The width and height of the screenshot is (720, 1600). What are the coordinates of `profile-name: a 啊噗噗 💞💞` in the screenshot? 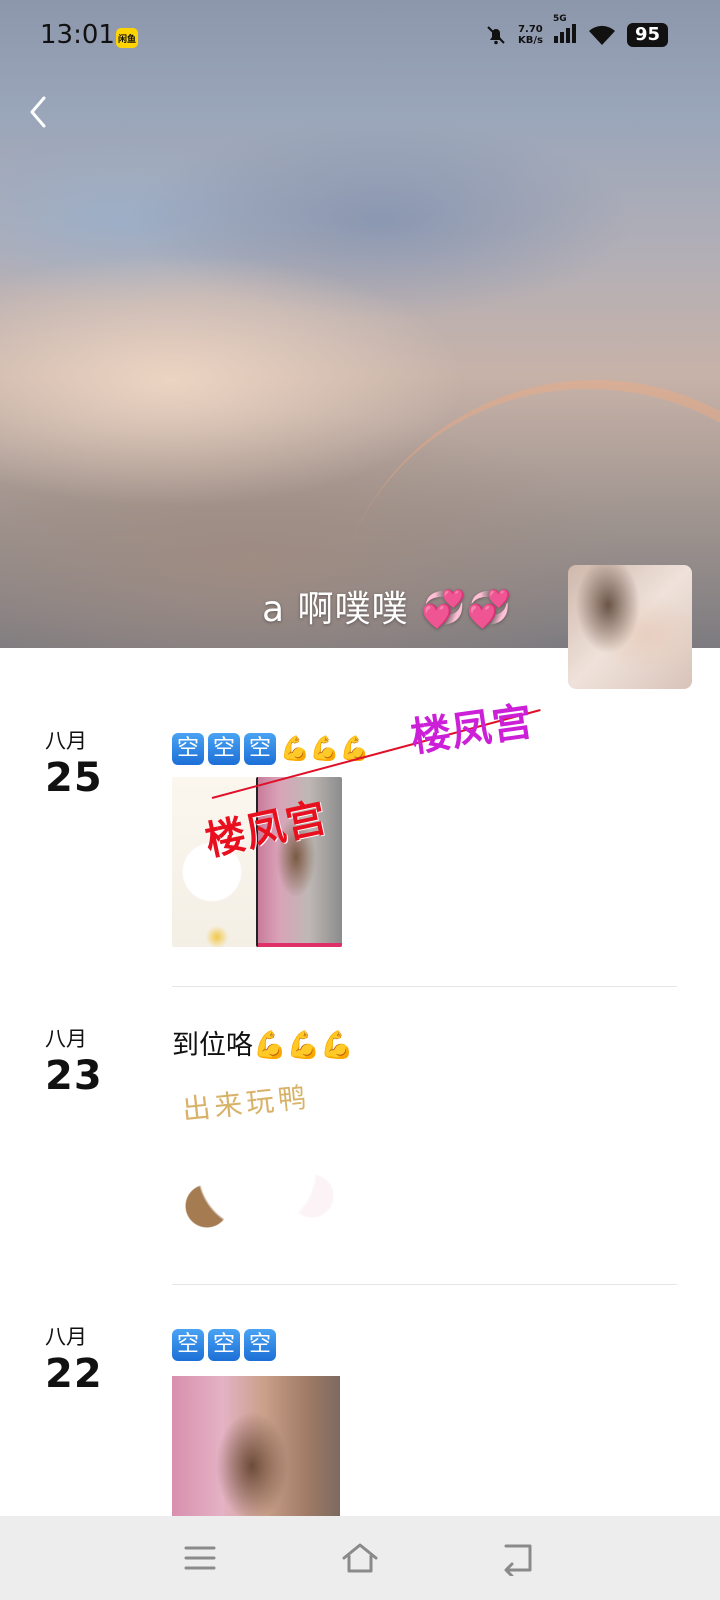 It's located at (387, 606).